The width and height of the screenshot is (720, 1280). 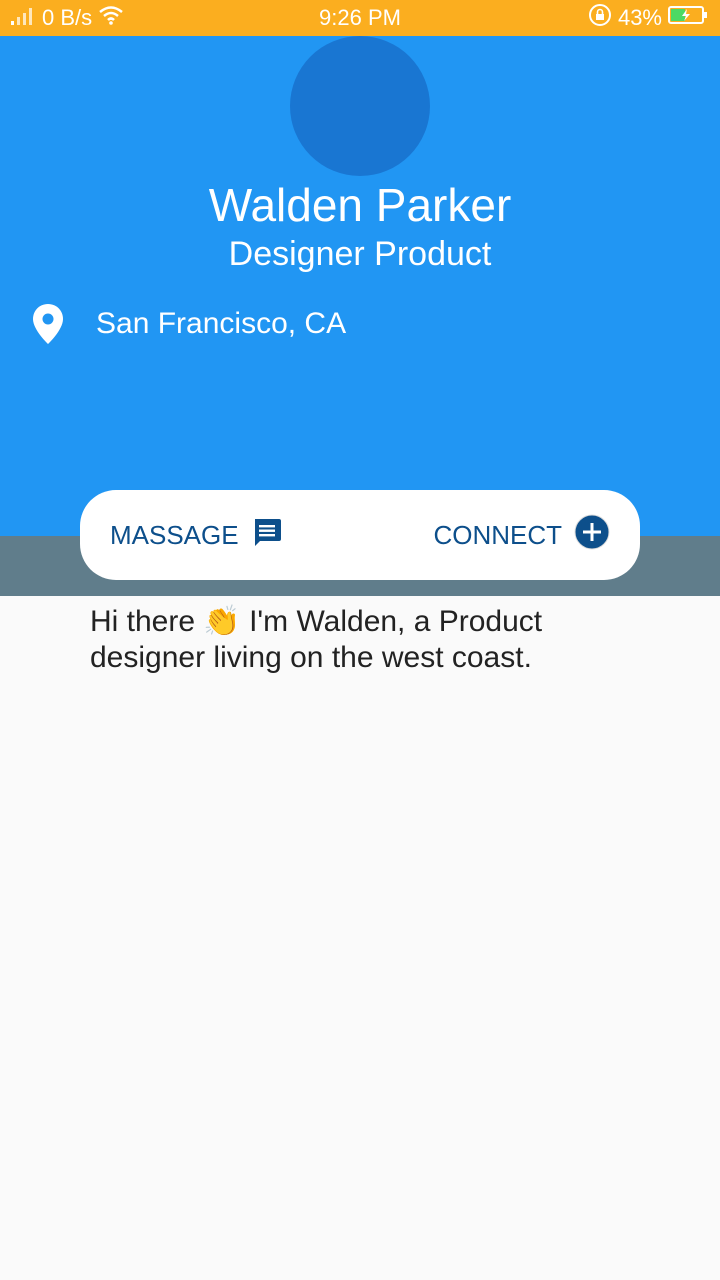 I want to click on battery-charging-icon, so click(x=688, y=18).